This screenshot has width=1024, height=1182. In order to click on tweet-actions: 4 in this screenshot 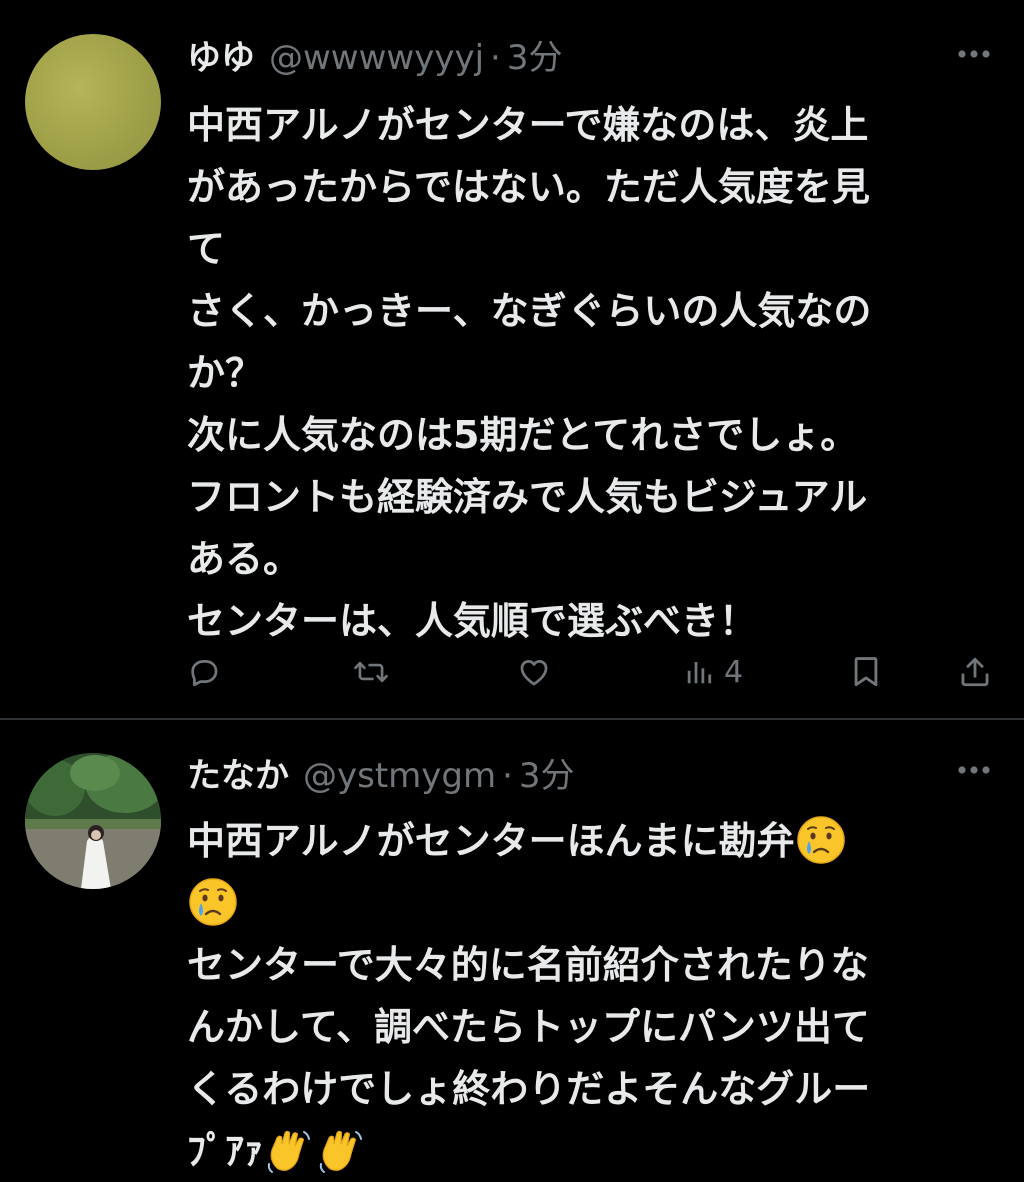, I will do `click(512, 672)`.